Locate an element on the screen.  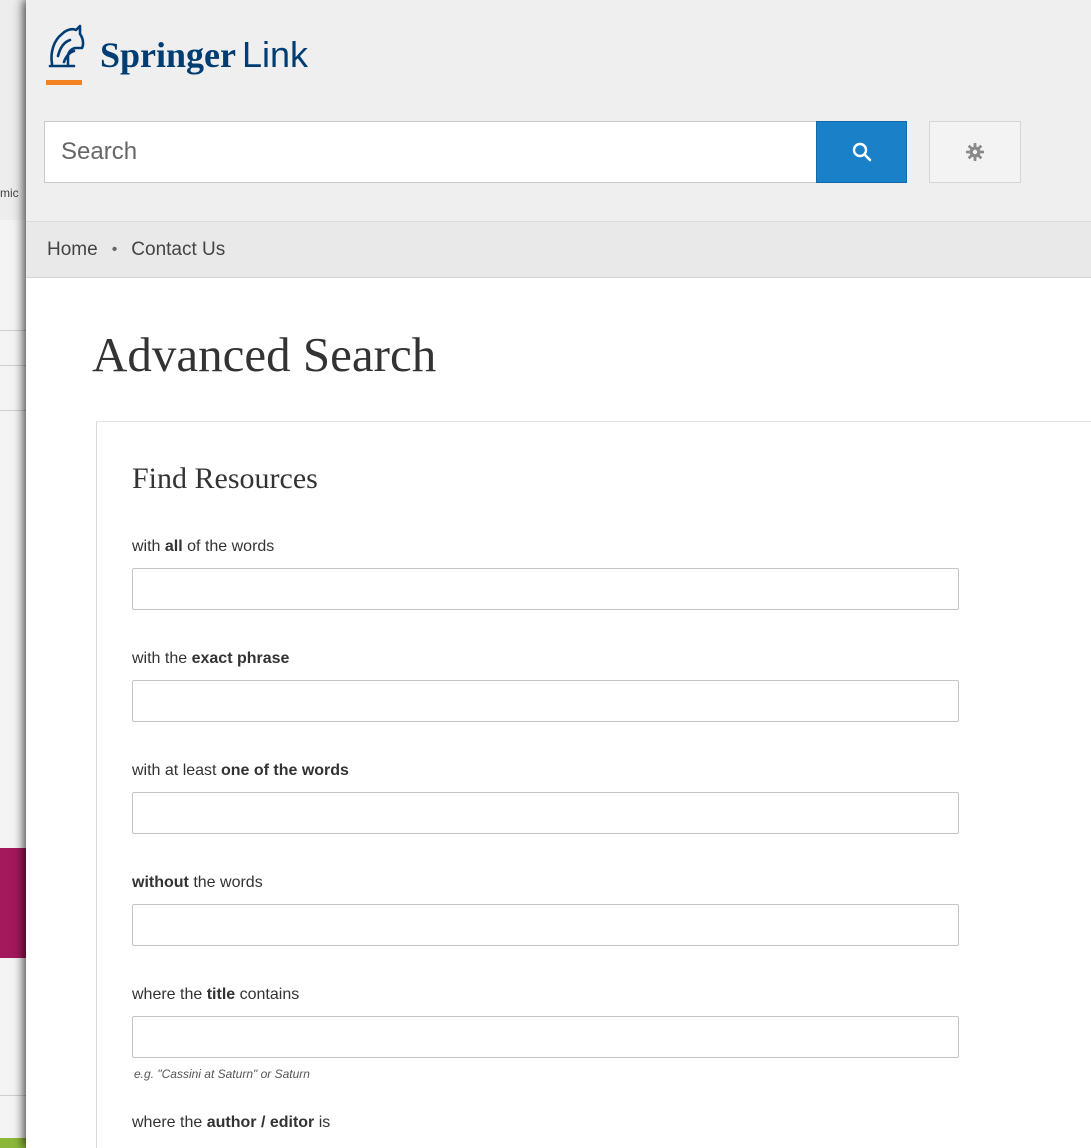
nav-home-link: Home is located at coordinates (72, 250).